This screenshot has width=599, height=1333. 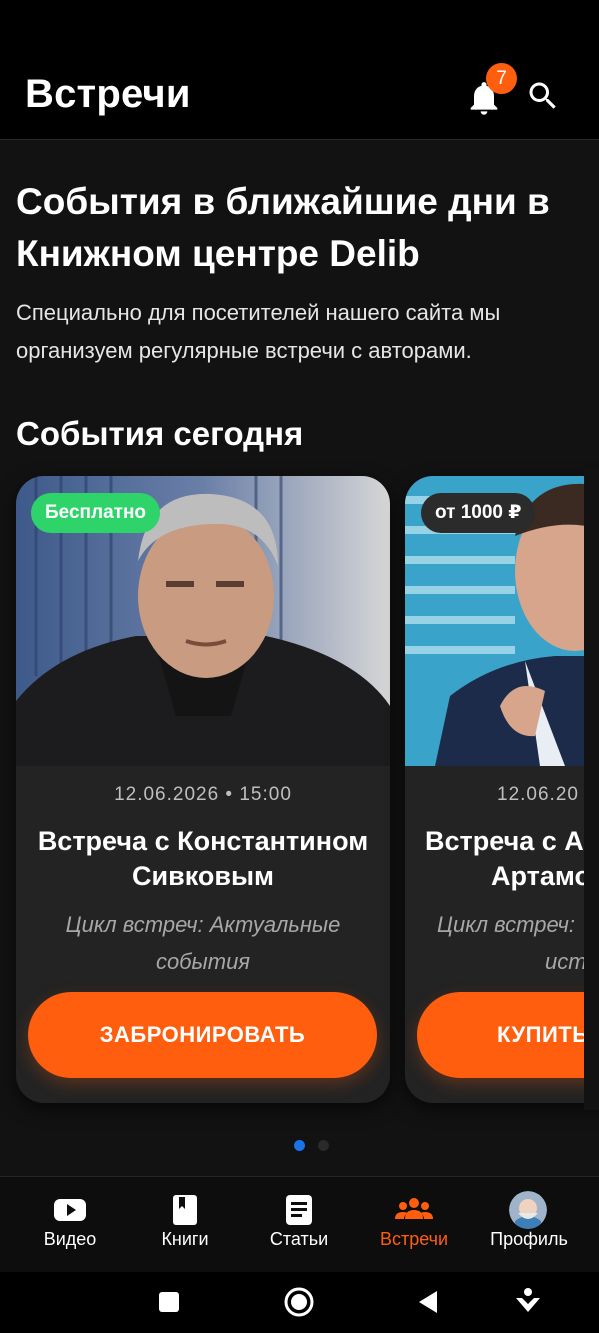 What do you see at coordinates (528, 1302) in the screenshot?
I see `accessibility-icon` at bounding box center [528, 1302].